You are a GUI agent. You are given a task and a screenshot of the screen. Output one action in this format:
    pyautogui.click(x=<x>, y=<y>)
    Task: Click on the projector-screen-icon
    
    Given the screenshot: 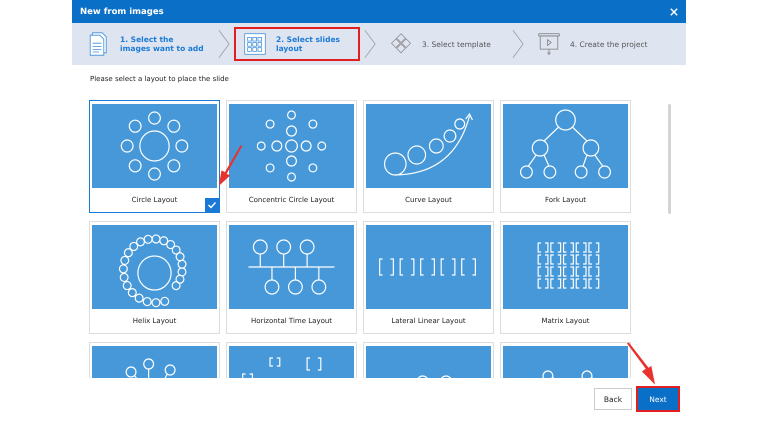 What is the action you would take?
    pyautogui.click(x=549, y=44)
    